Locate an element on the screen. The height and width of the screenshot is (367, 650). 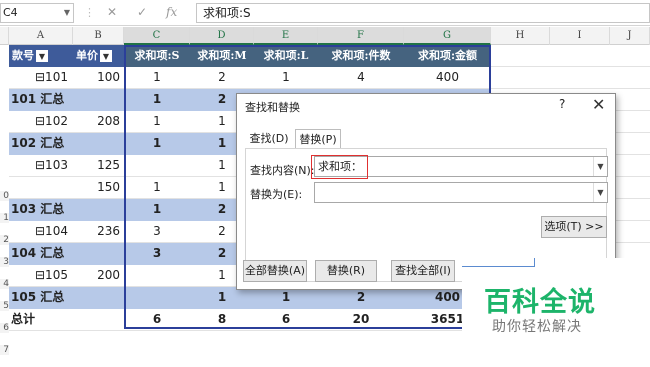
formula-input: 求和项:S is located at coordinates (423, 13).